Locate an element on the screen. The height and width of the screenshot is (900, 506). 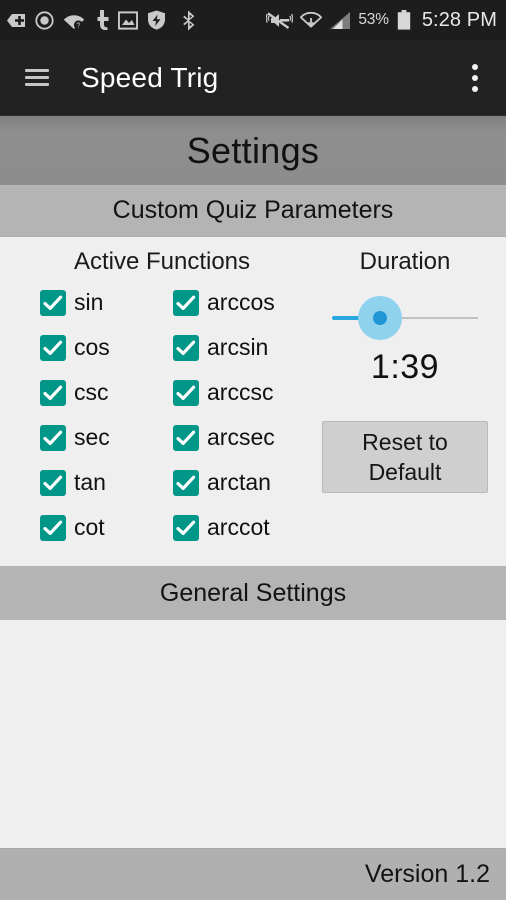
target-circle-icon is located at coordinates (44, 20).